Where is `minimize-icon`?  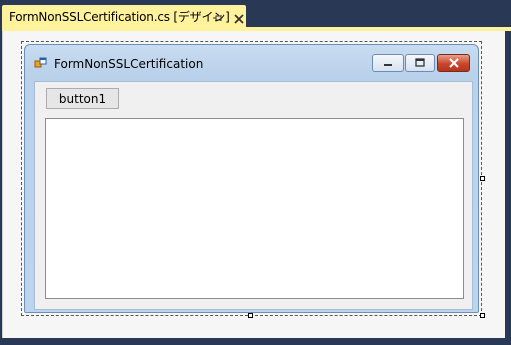
minimize-icon is located at coordinates (388, 65).